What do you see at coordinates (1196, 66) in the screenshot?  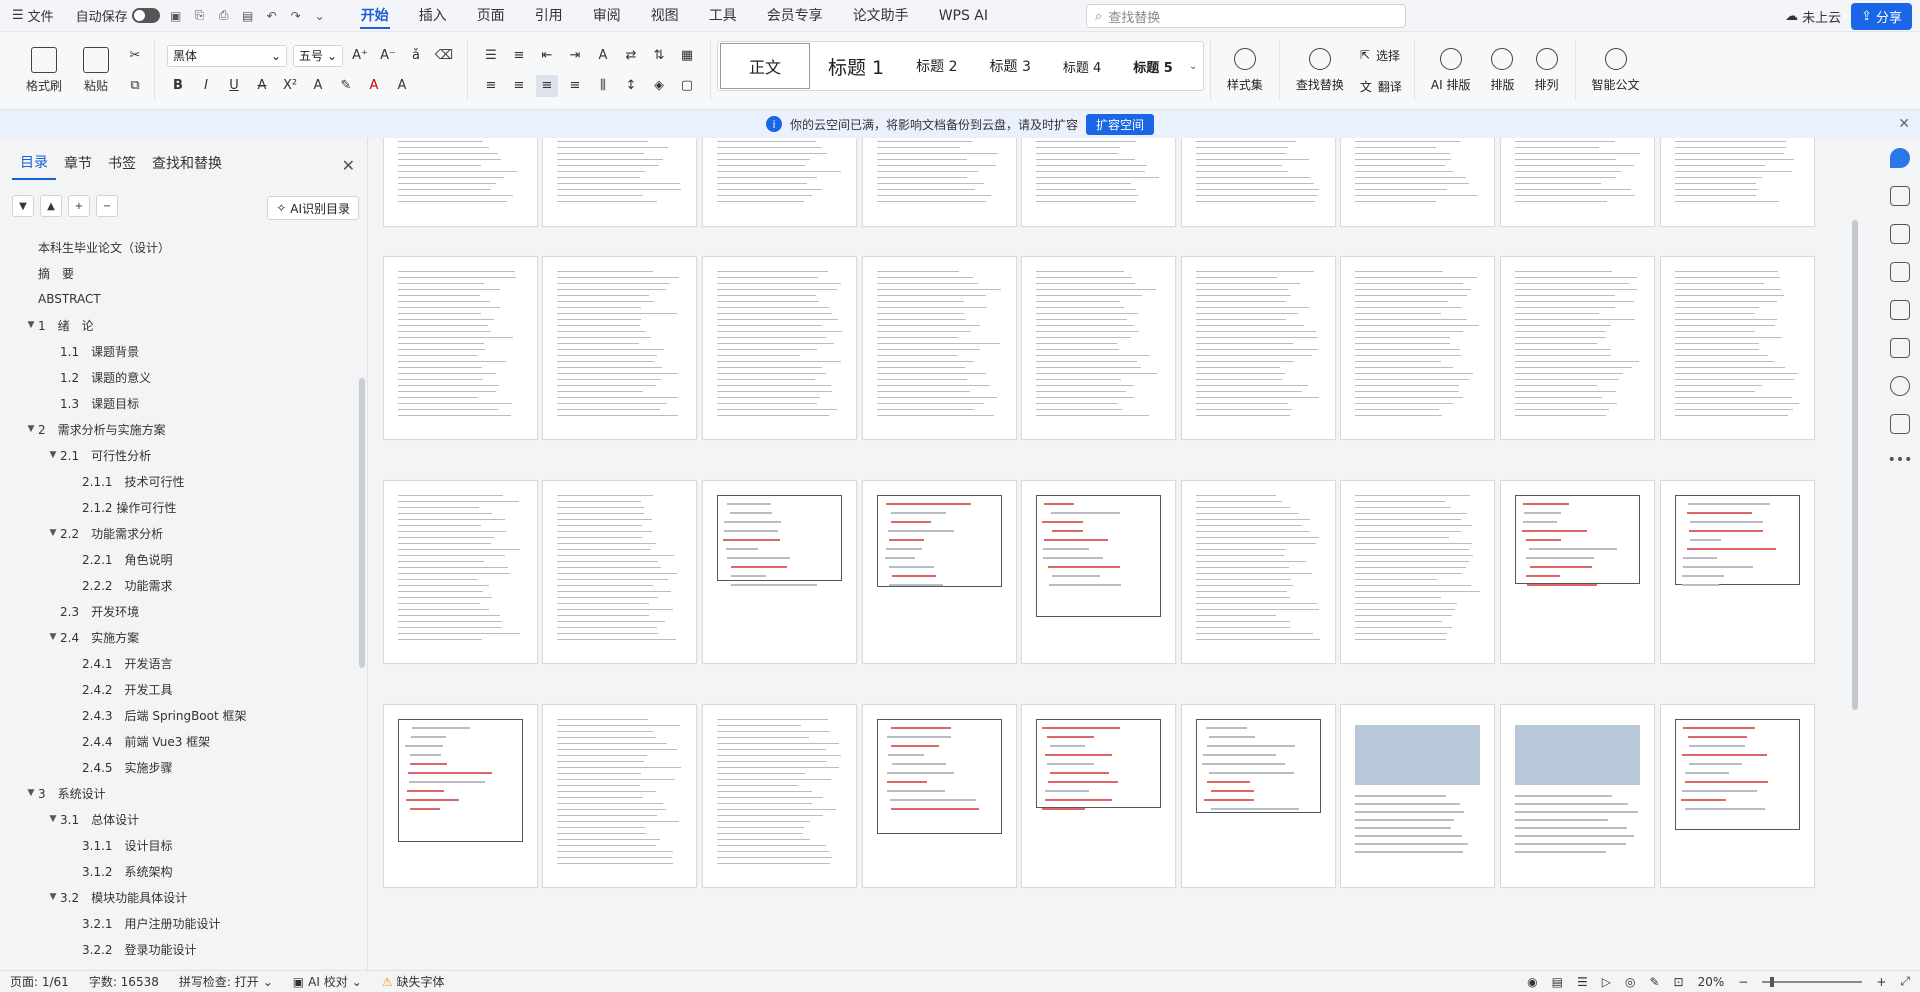 I see `style-more-icon: ⌄` at bounding box center [1196, 66].